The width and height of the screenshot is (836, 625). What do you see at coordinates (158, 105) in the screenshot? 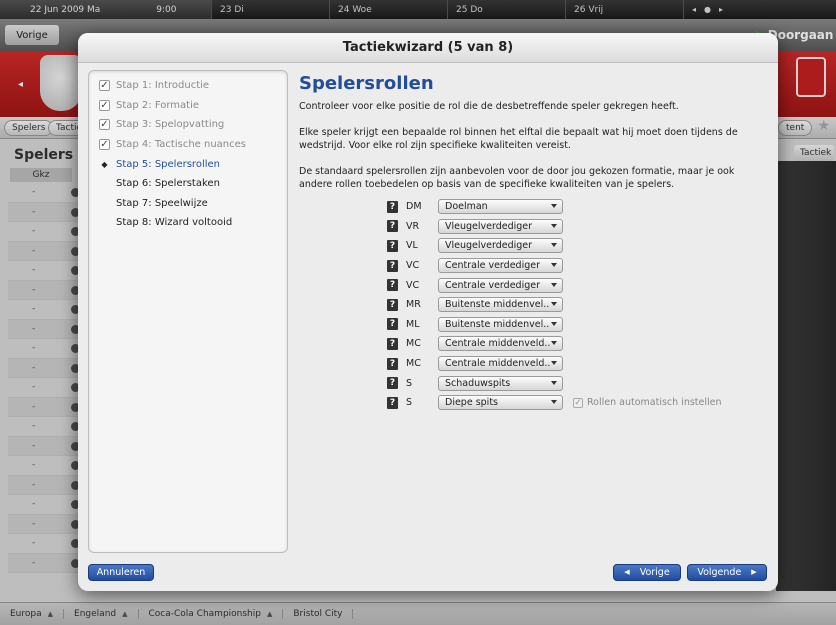
I see `wizard-step-label: Stap 2: Formatie` at bounding box center [158, 105].